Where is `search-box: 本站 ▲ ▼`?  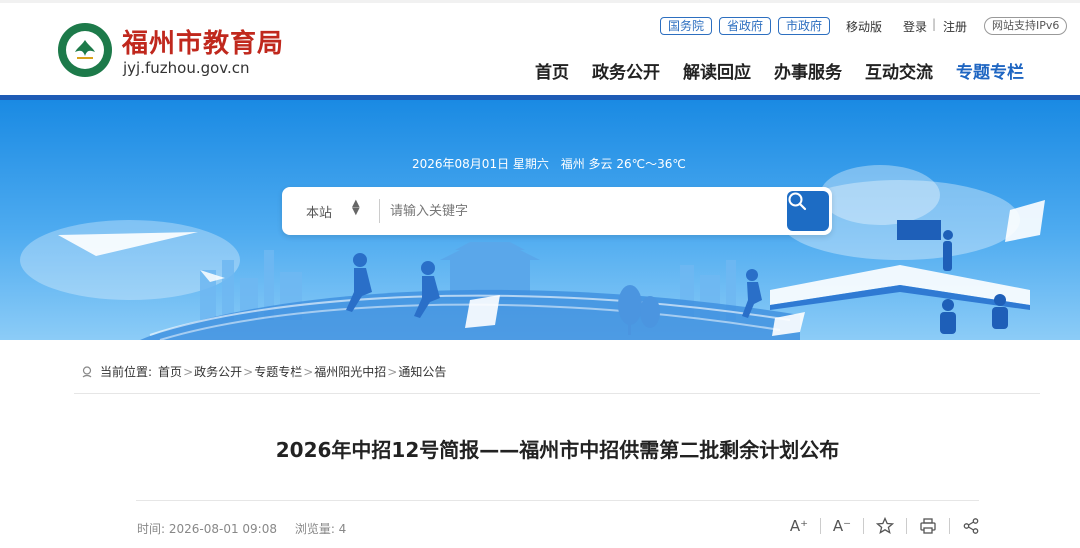 search-box: 本站 ▲ ▼ is located at coordinates (557, 211).